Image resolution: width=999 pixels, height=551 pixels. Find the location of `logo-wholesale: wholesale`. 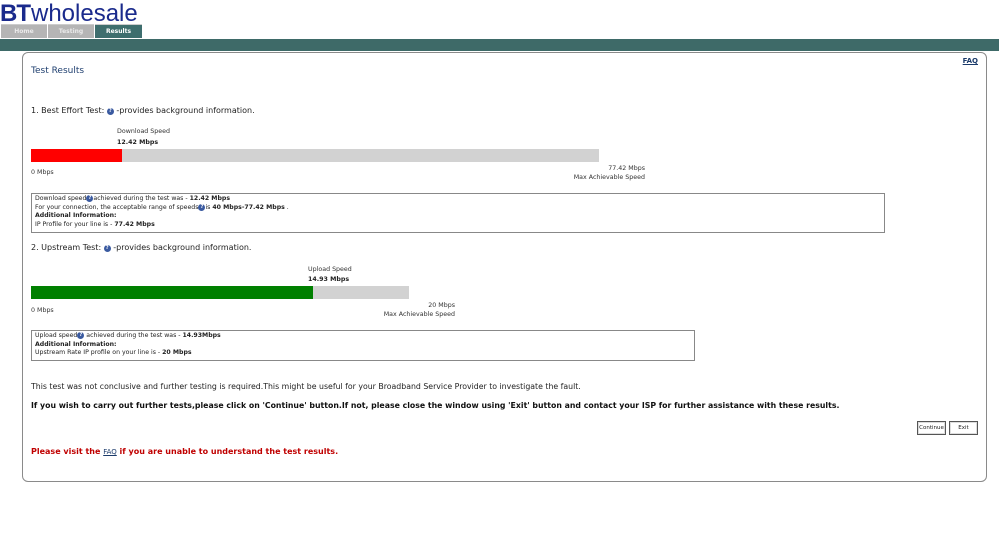

logo-wholesale: wholesale is located at coordinates (84, 13).